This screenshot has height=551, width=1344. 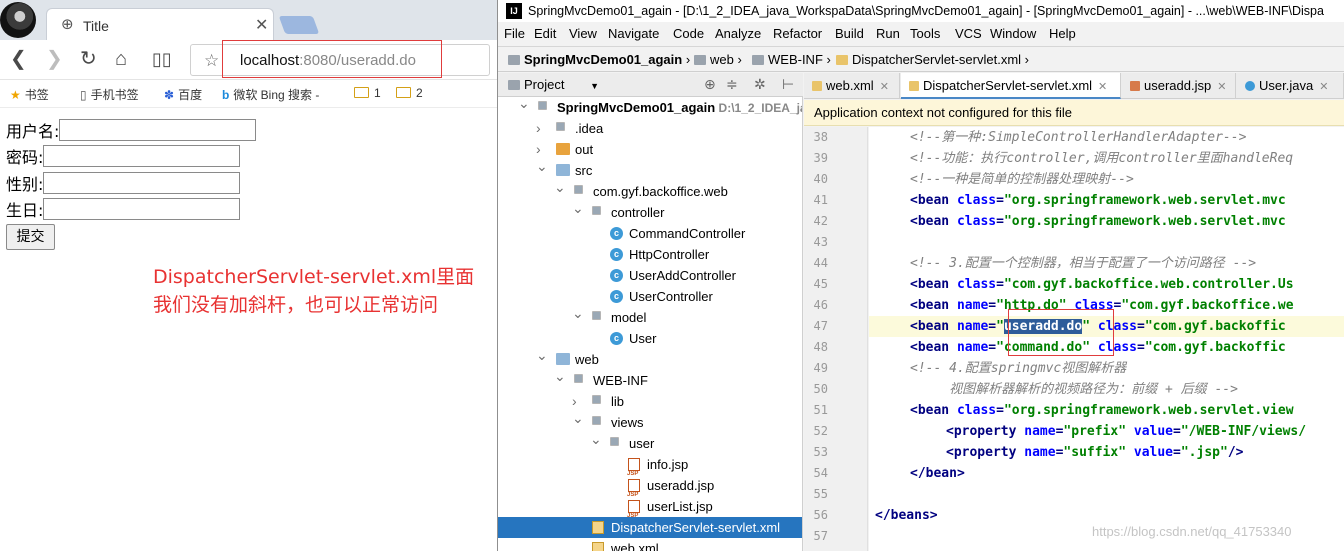 What do you see at coordinates (183, 94) in the screenshot?
I see `bookmark-item: ✽ 百度` at bounding box center [183, 94].